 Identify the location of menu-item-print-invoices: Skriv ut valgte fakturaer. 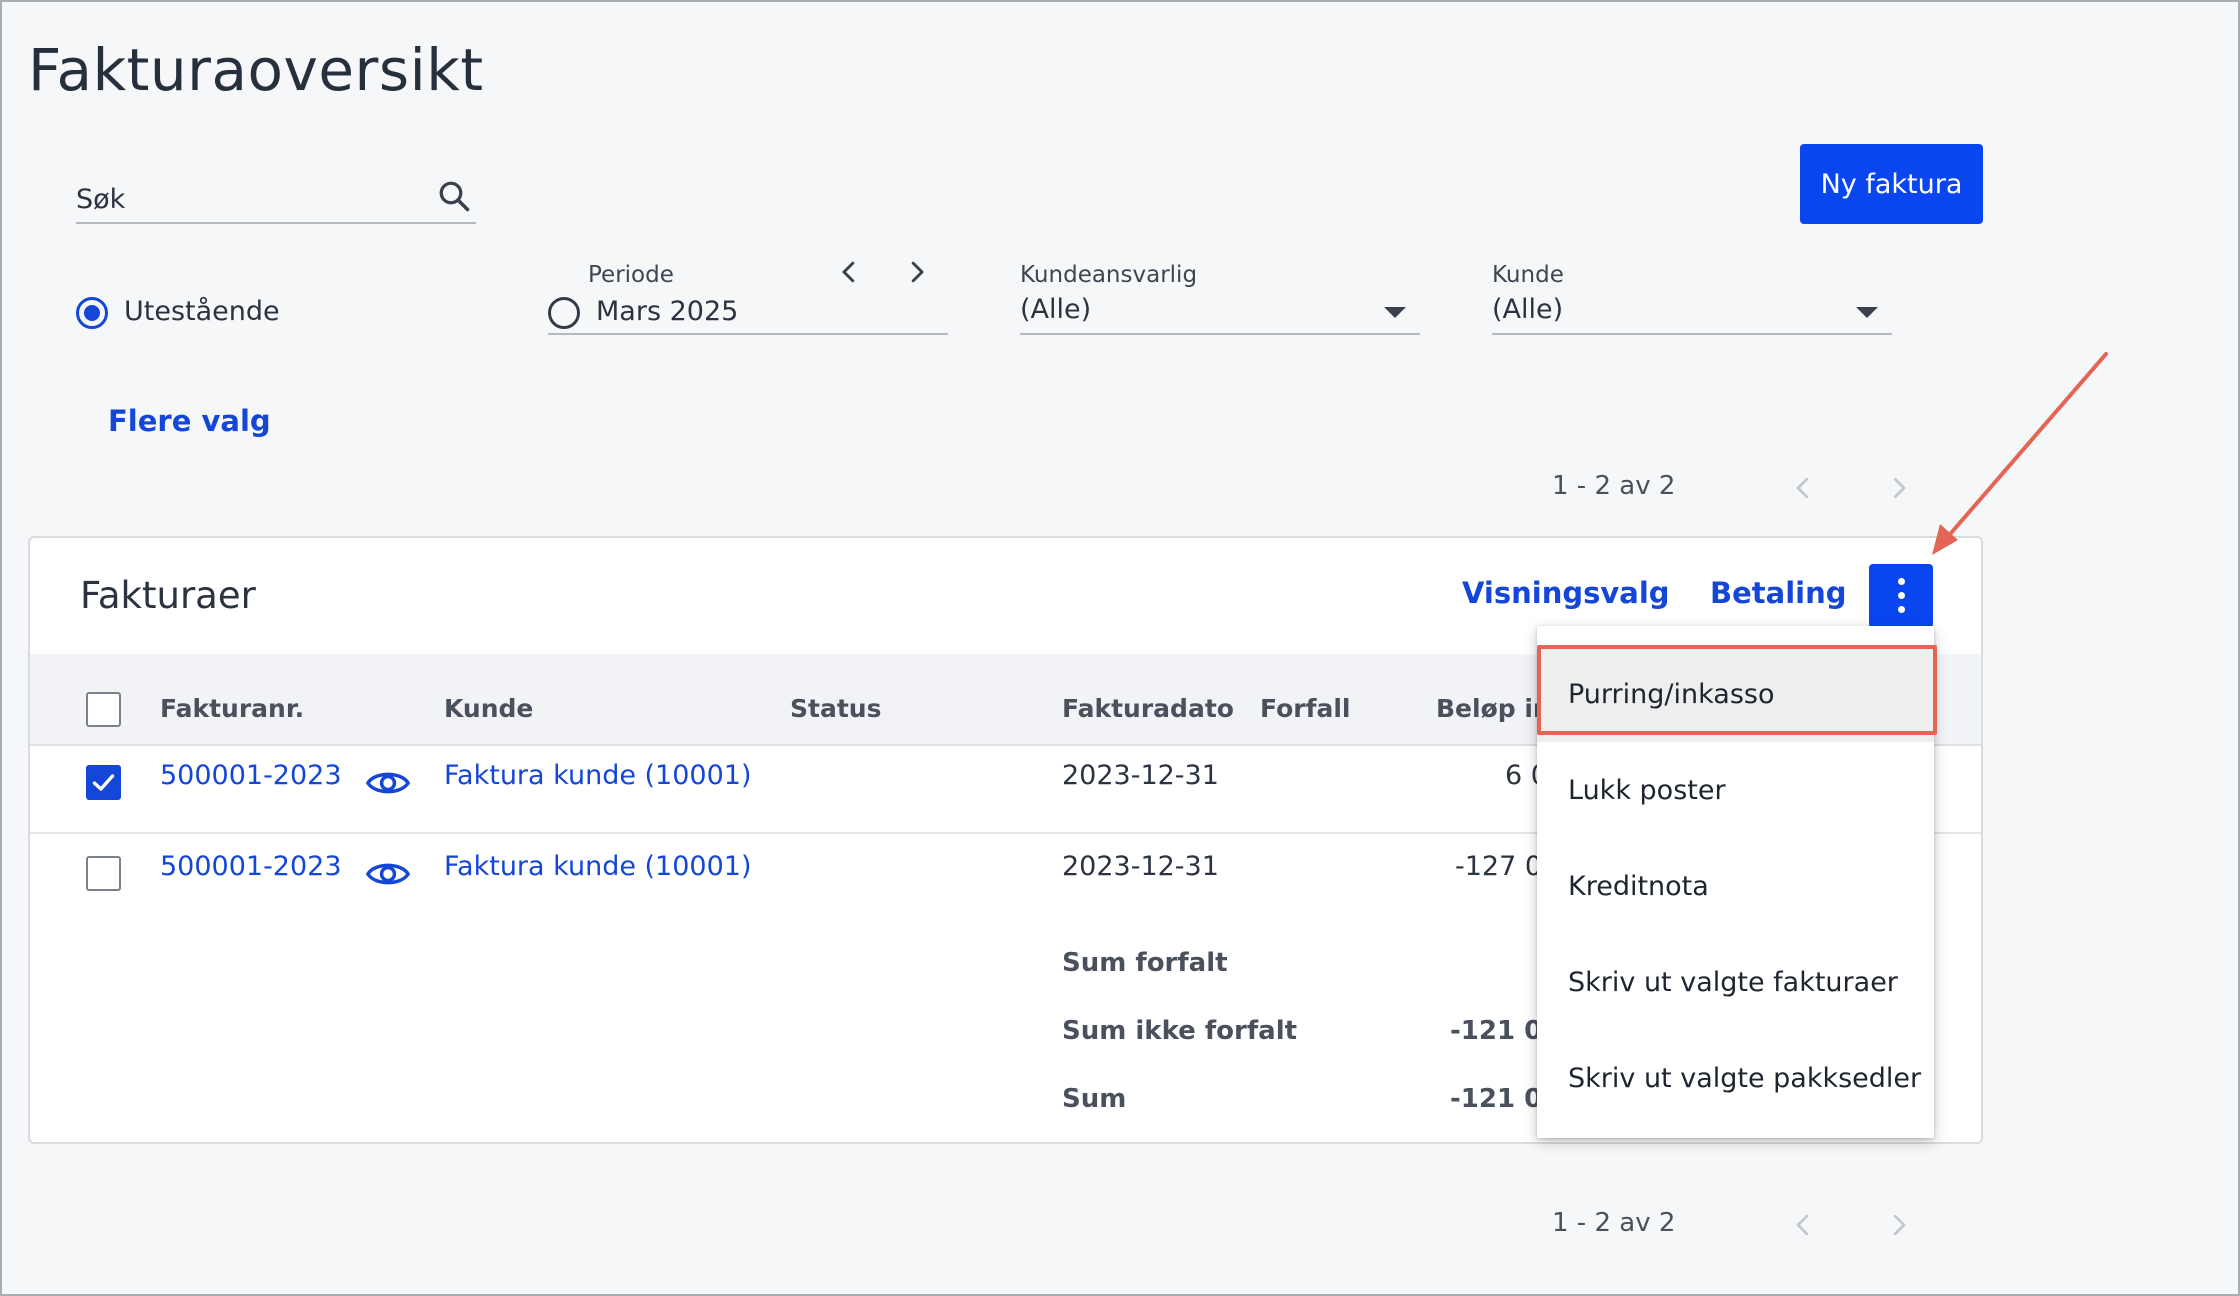
(1735, 982).